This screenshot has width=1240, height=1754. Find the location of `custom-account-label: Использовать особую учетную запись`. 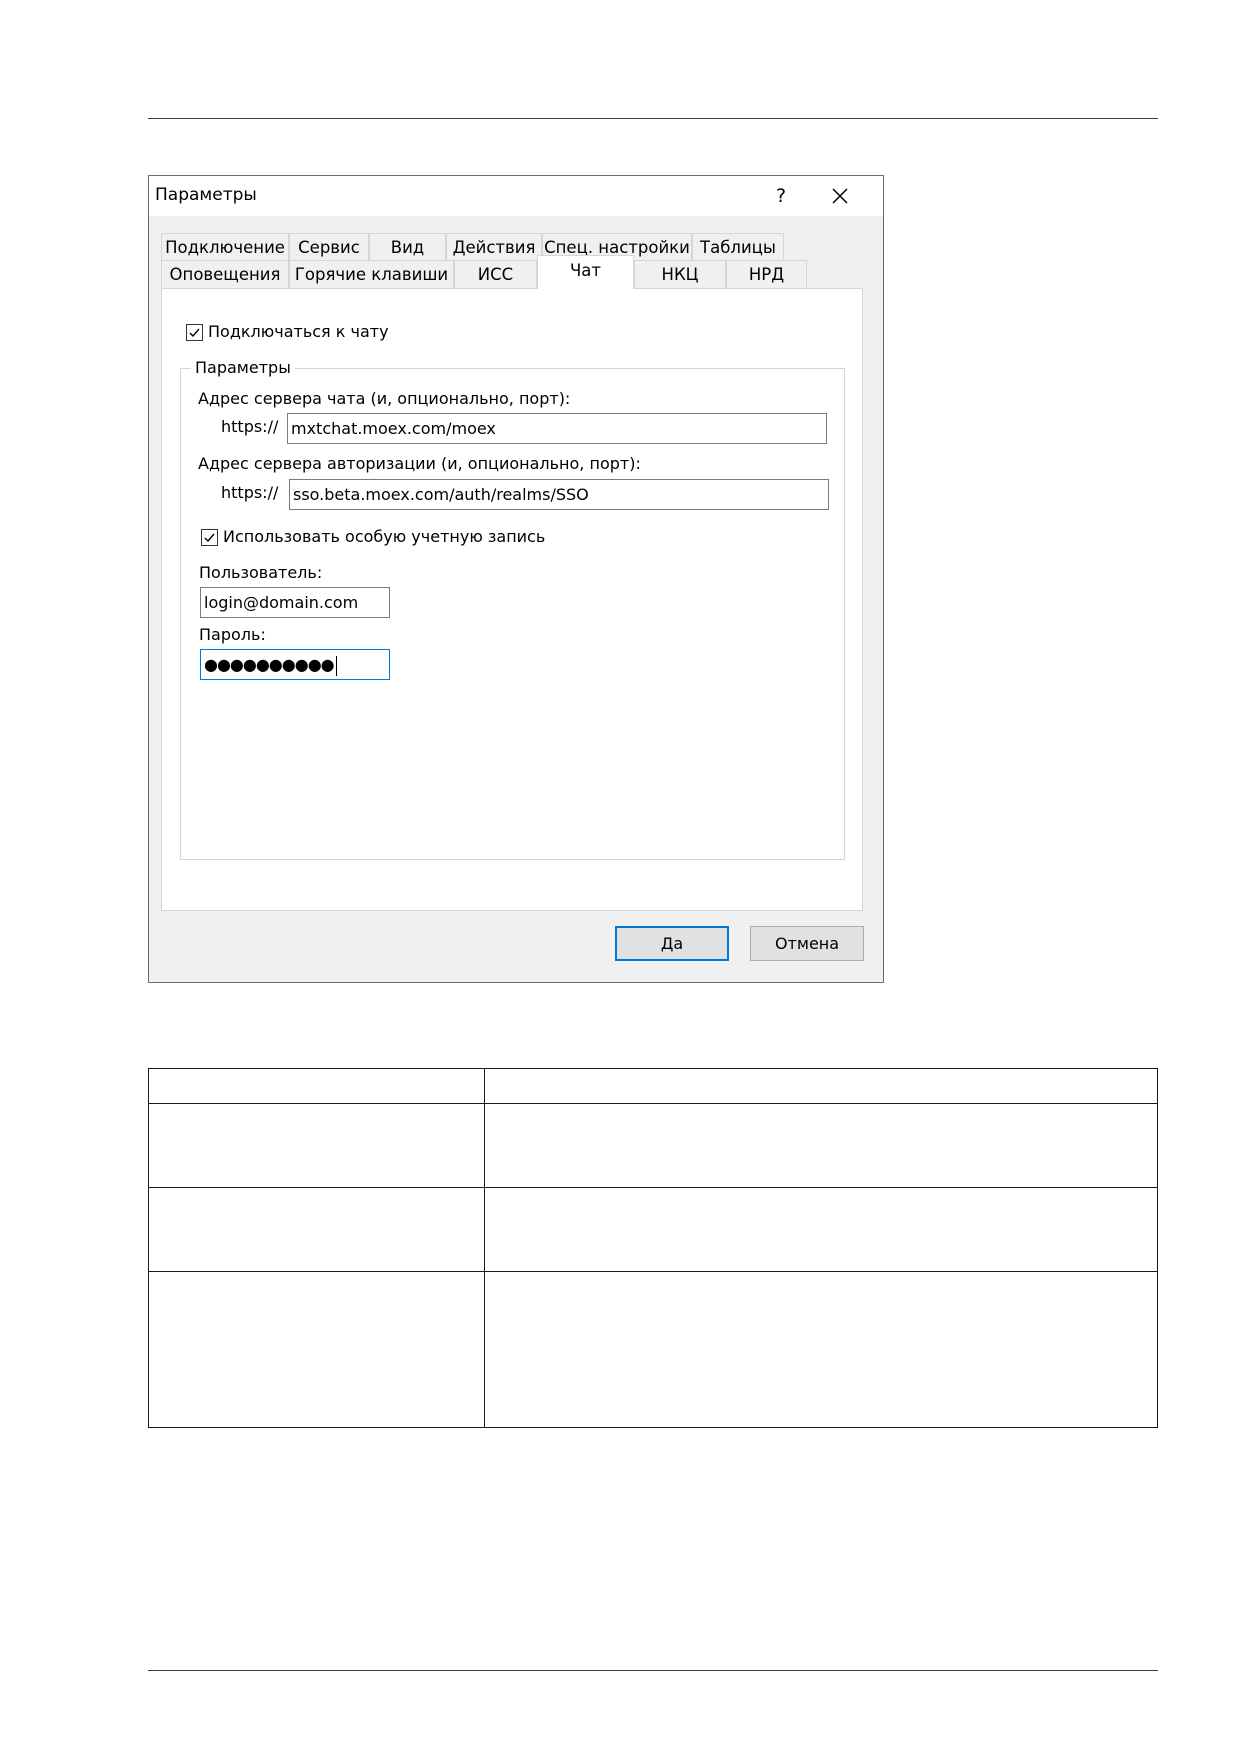

custom-account-label: Использовать особую учетную запись is located at coordinates (384, 536).